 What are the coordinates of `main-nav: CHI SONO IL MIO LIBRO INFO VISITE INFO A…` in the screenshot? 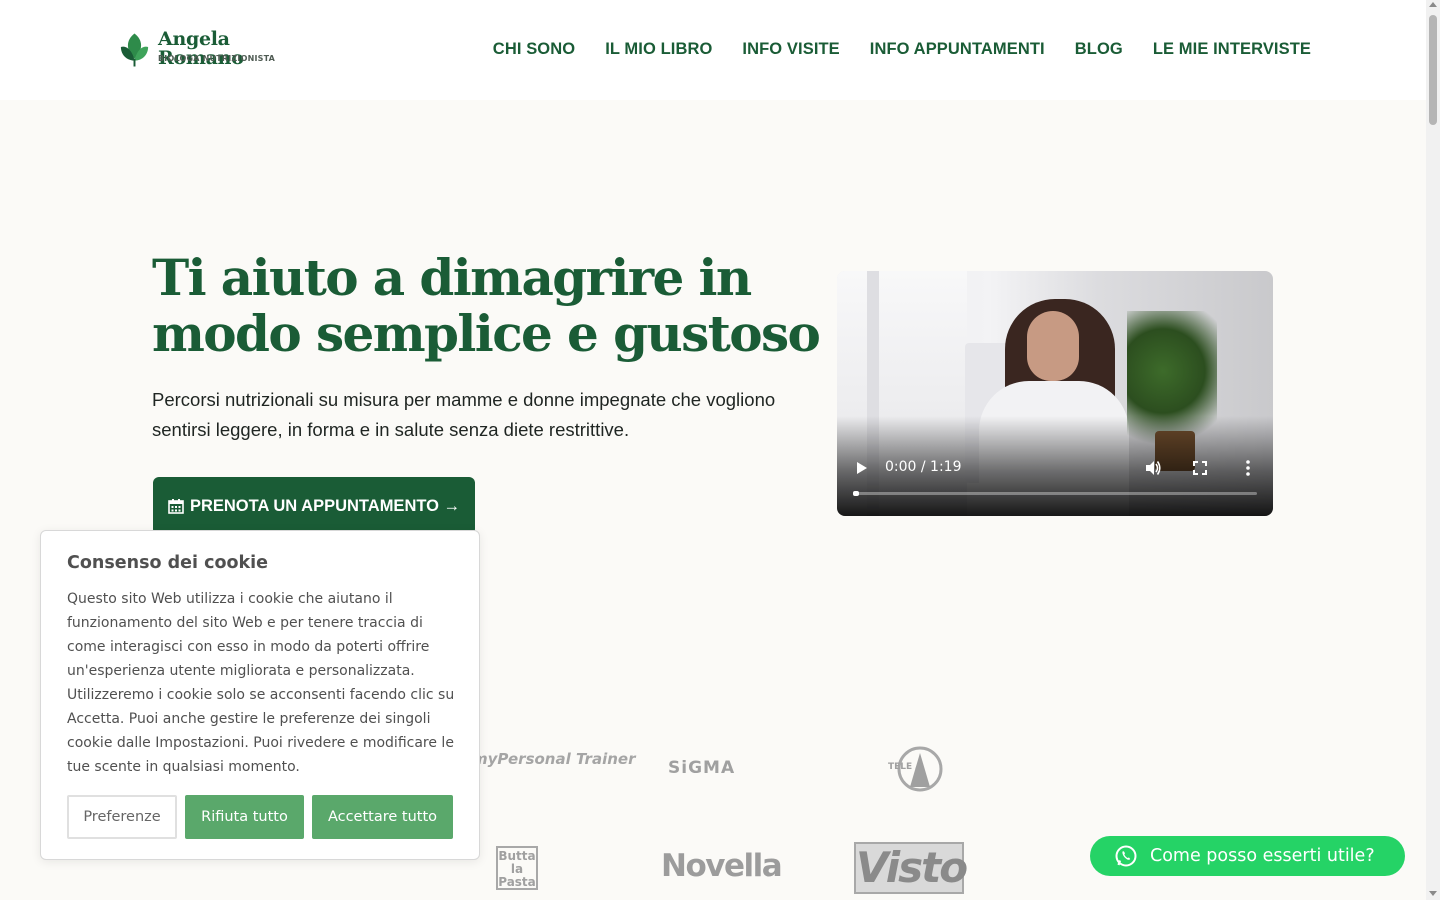 It's located at (902, 49).